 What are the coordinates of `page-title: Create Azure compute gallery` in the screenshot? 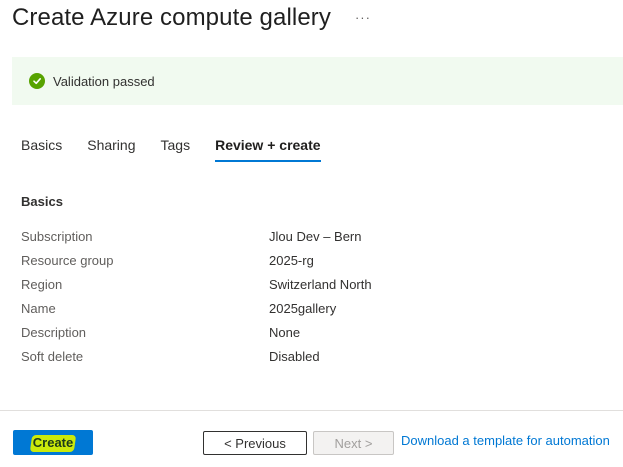 It's located at (171, 17).